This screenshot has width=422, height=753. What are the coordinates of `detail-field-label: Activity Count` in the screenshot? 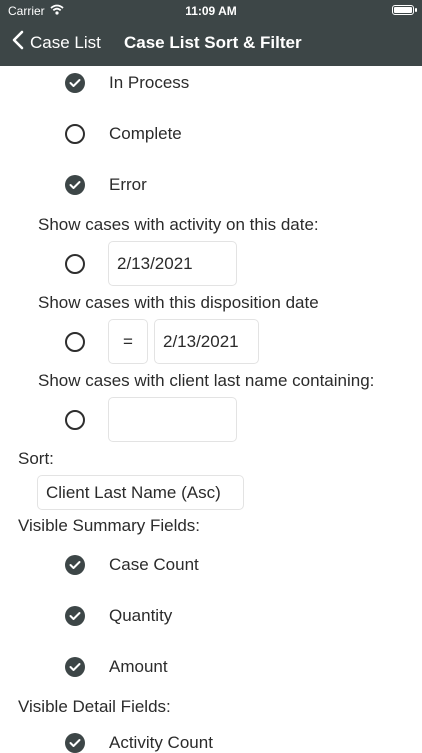 It's located at (161, 742).